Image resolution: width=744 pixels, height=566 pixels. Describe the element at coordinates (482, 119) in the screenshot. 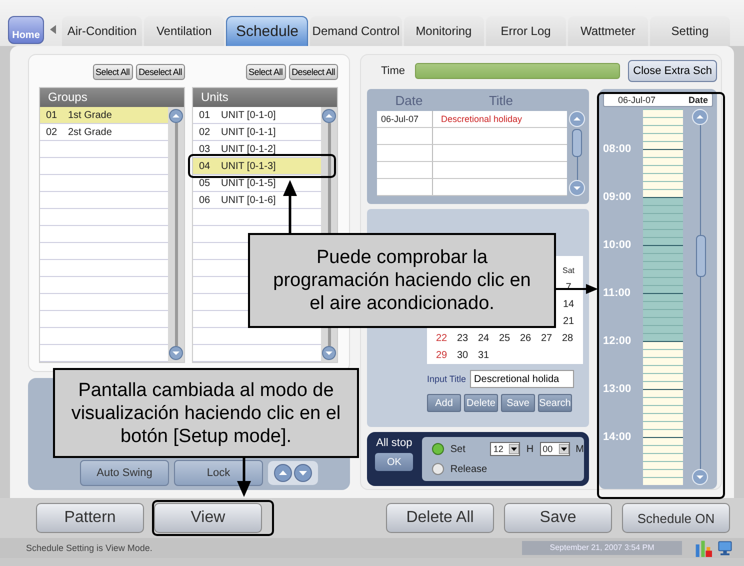

I see `title-cell-text: Descretional holiday` at that location.